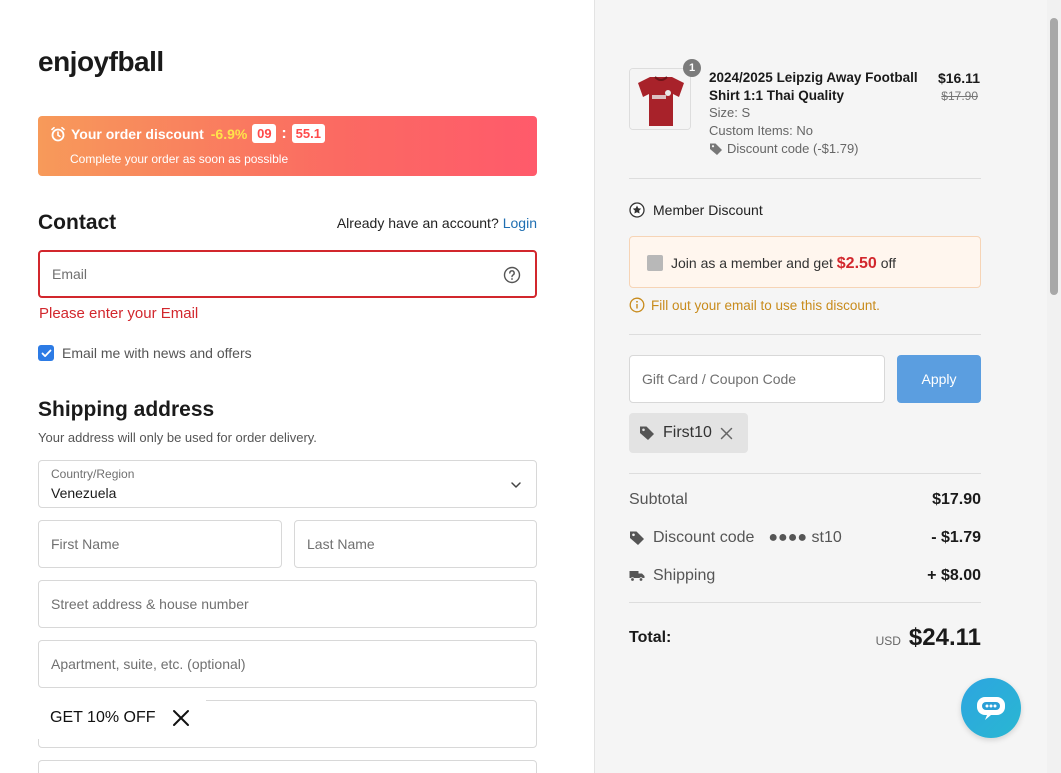  Describe the element at coordinates (287, 664) in the screenshot. I see `apartment-field: Apartment, suite, etc. (optional)` at that location.